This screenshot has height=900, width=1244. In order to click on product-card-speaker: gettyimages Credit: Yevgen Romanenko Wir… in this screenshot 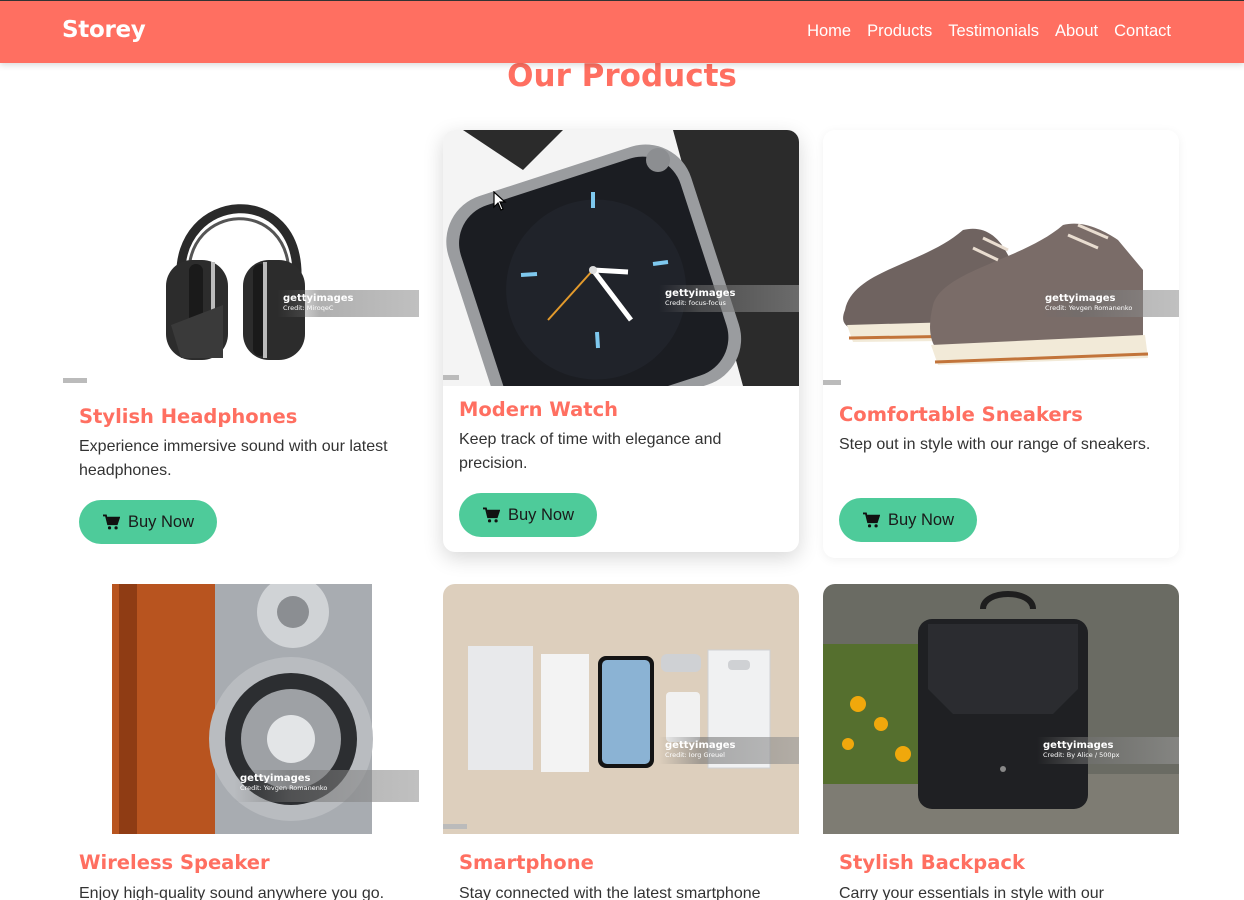, I will do `click(241, 742)`.